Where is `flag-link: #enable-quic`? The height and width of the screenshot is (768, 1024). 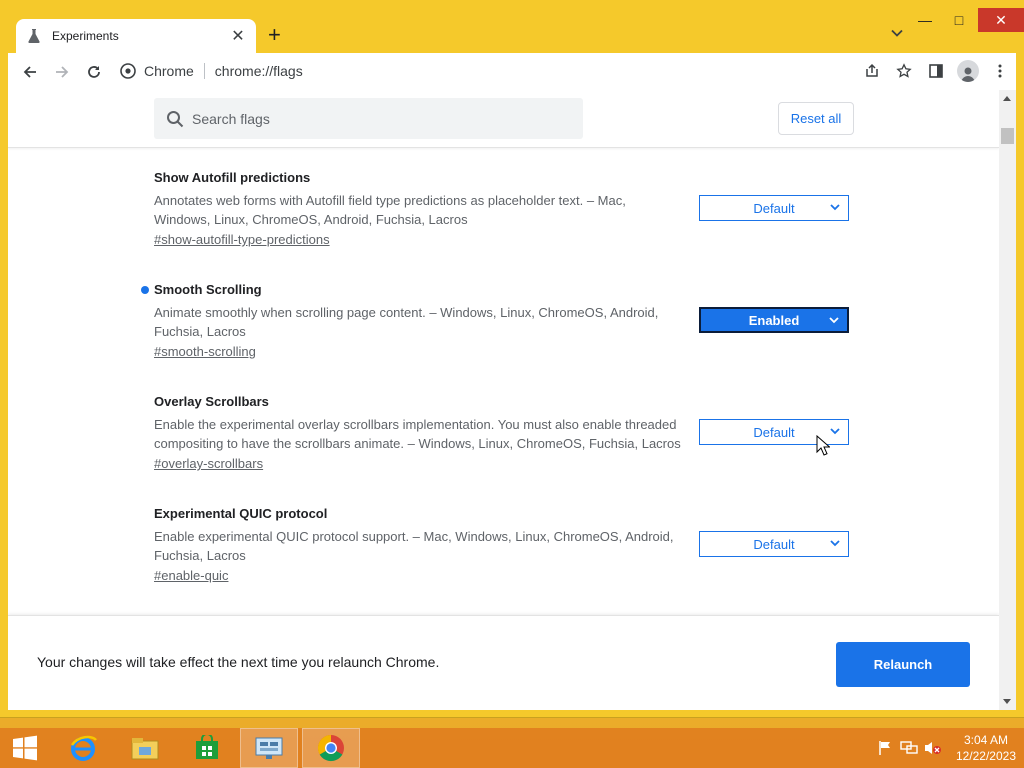
flag-link: #enable-quic is located at coordinates (191, 575).